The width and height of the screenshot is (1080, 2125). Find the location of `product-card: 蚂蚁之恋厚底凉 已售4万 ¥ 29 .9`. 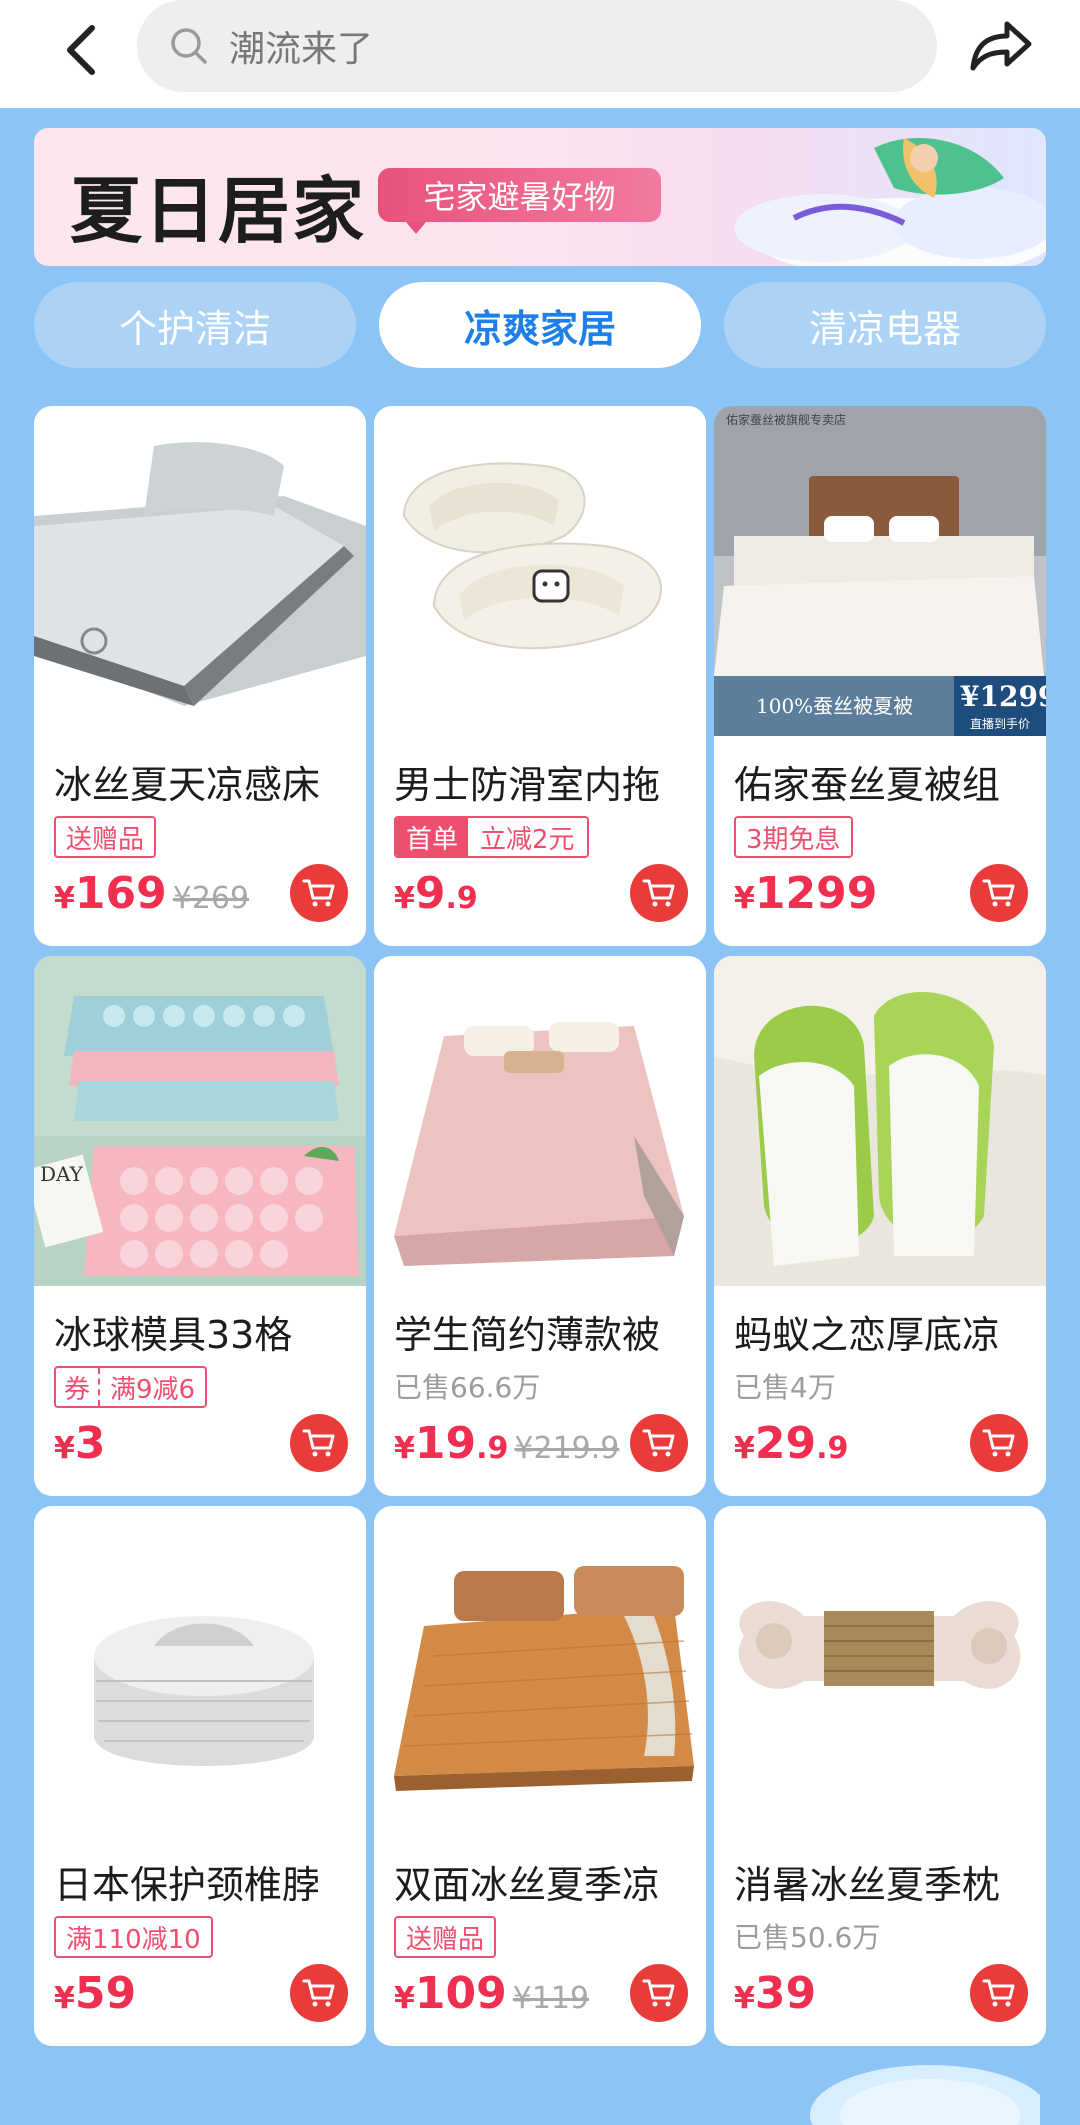

product-card: 蚂蚁之恋厚底凉 已售4万 ¥ 29 .9 is located at coordinates (880, 1226).